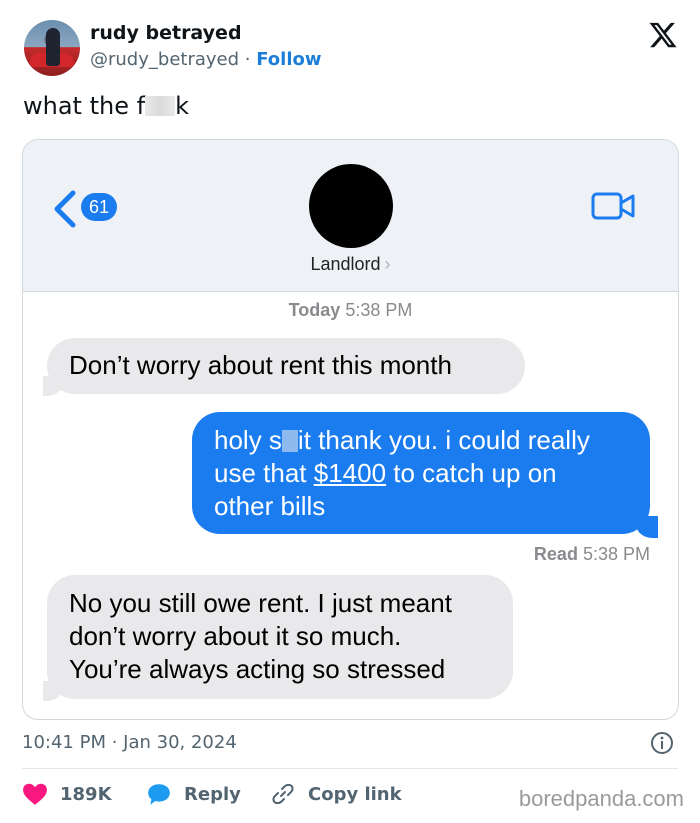  What do you see at coordinates (270, 506) in the screenshot?
I see `message-line: other bills` at bounding box center [270, 506].